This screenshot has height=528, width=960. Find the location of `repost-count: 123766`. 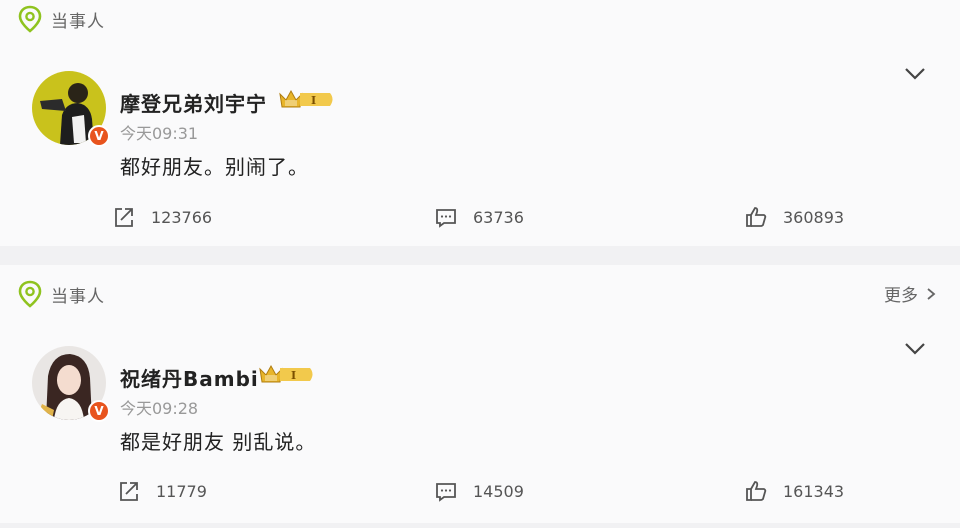

repost-count: 123766 is located at coordinates (182, 217).